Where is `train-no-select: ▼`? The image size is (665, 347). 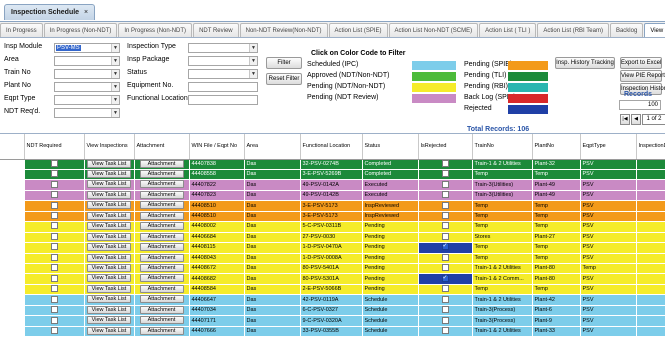
train-no-select: ▼ is located at coordinates (87, 74).